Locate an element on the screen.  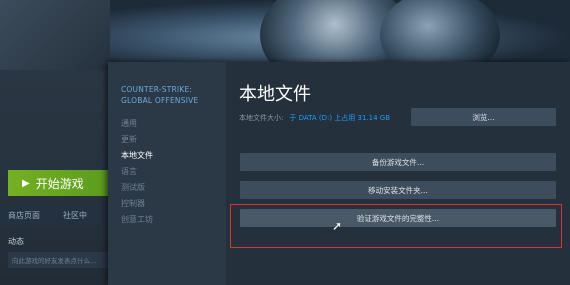
menu-item-betas: 测试版 is located at coordinates (137, 188).